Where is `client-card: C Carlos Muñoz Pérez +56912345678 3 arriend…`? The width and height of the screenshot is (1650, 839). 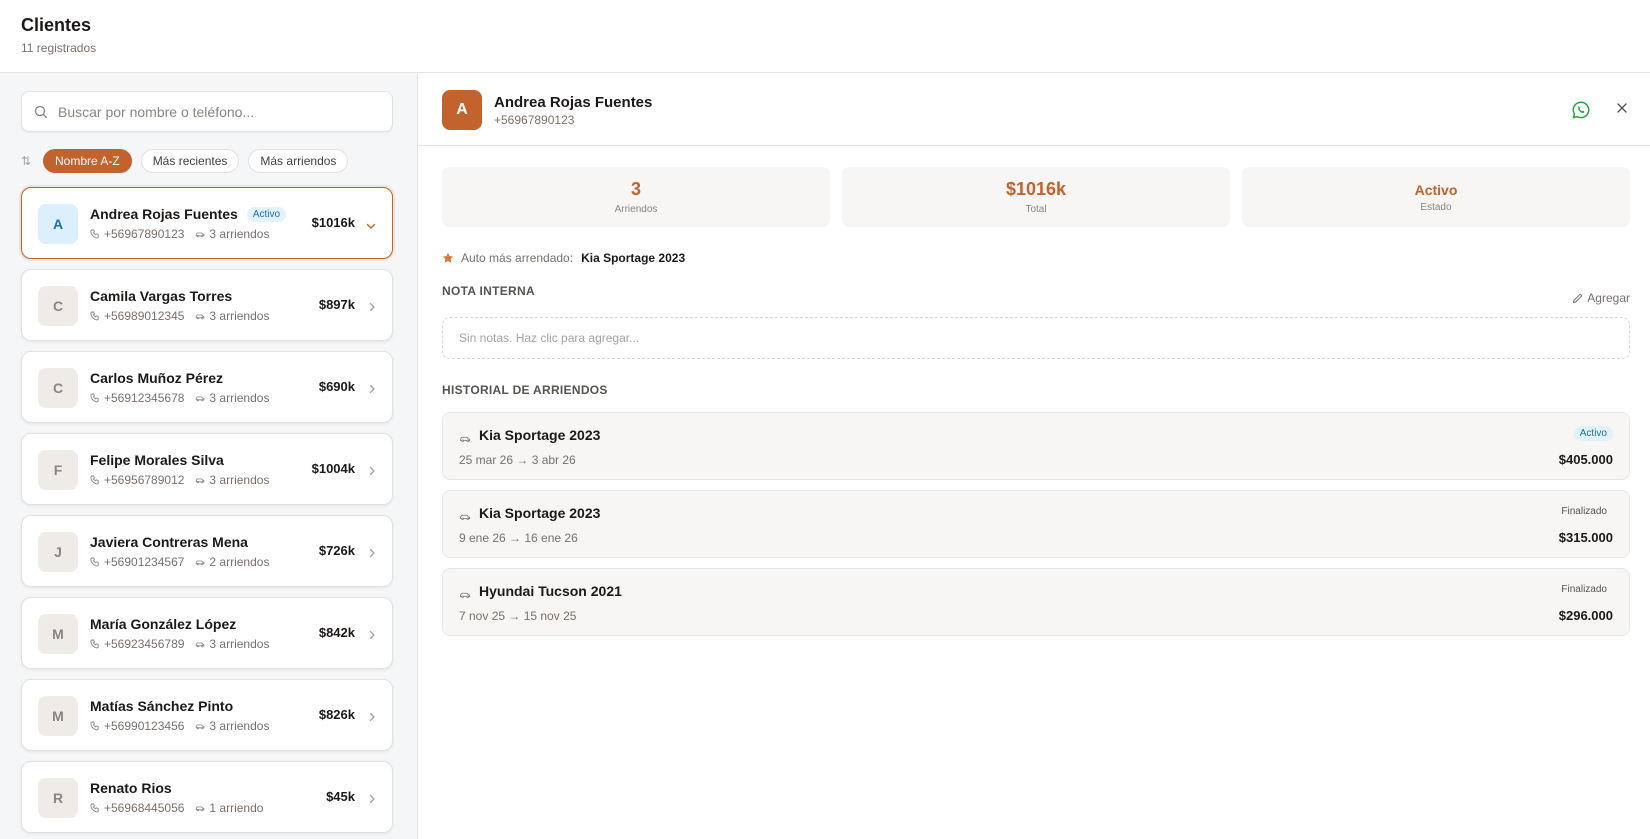 client-card: C Carlos Muñoz Pérez +56912345678 3 arriend… is located at coordinates (207, 387).